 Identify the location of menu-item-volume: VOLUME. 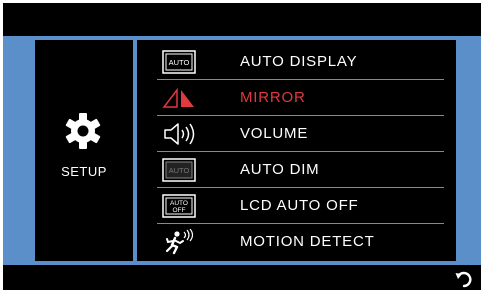
(296, 134).